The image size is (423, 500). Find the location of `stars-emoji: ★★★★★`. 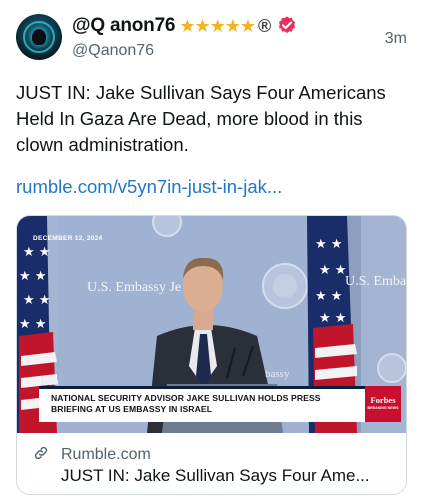

stars-emoji: ★★★★★ is located at coordinates (217, 25).